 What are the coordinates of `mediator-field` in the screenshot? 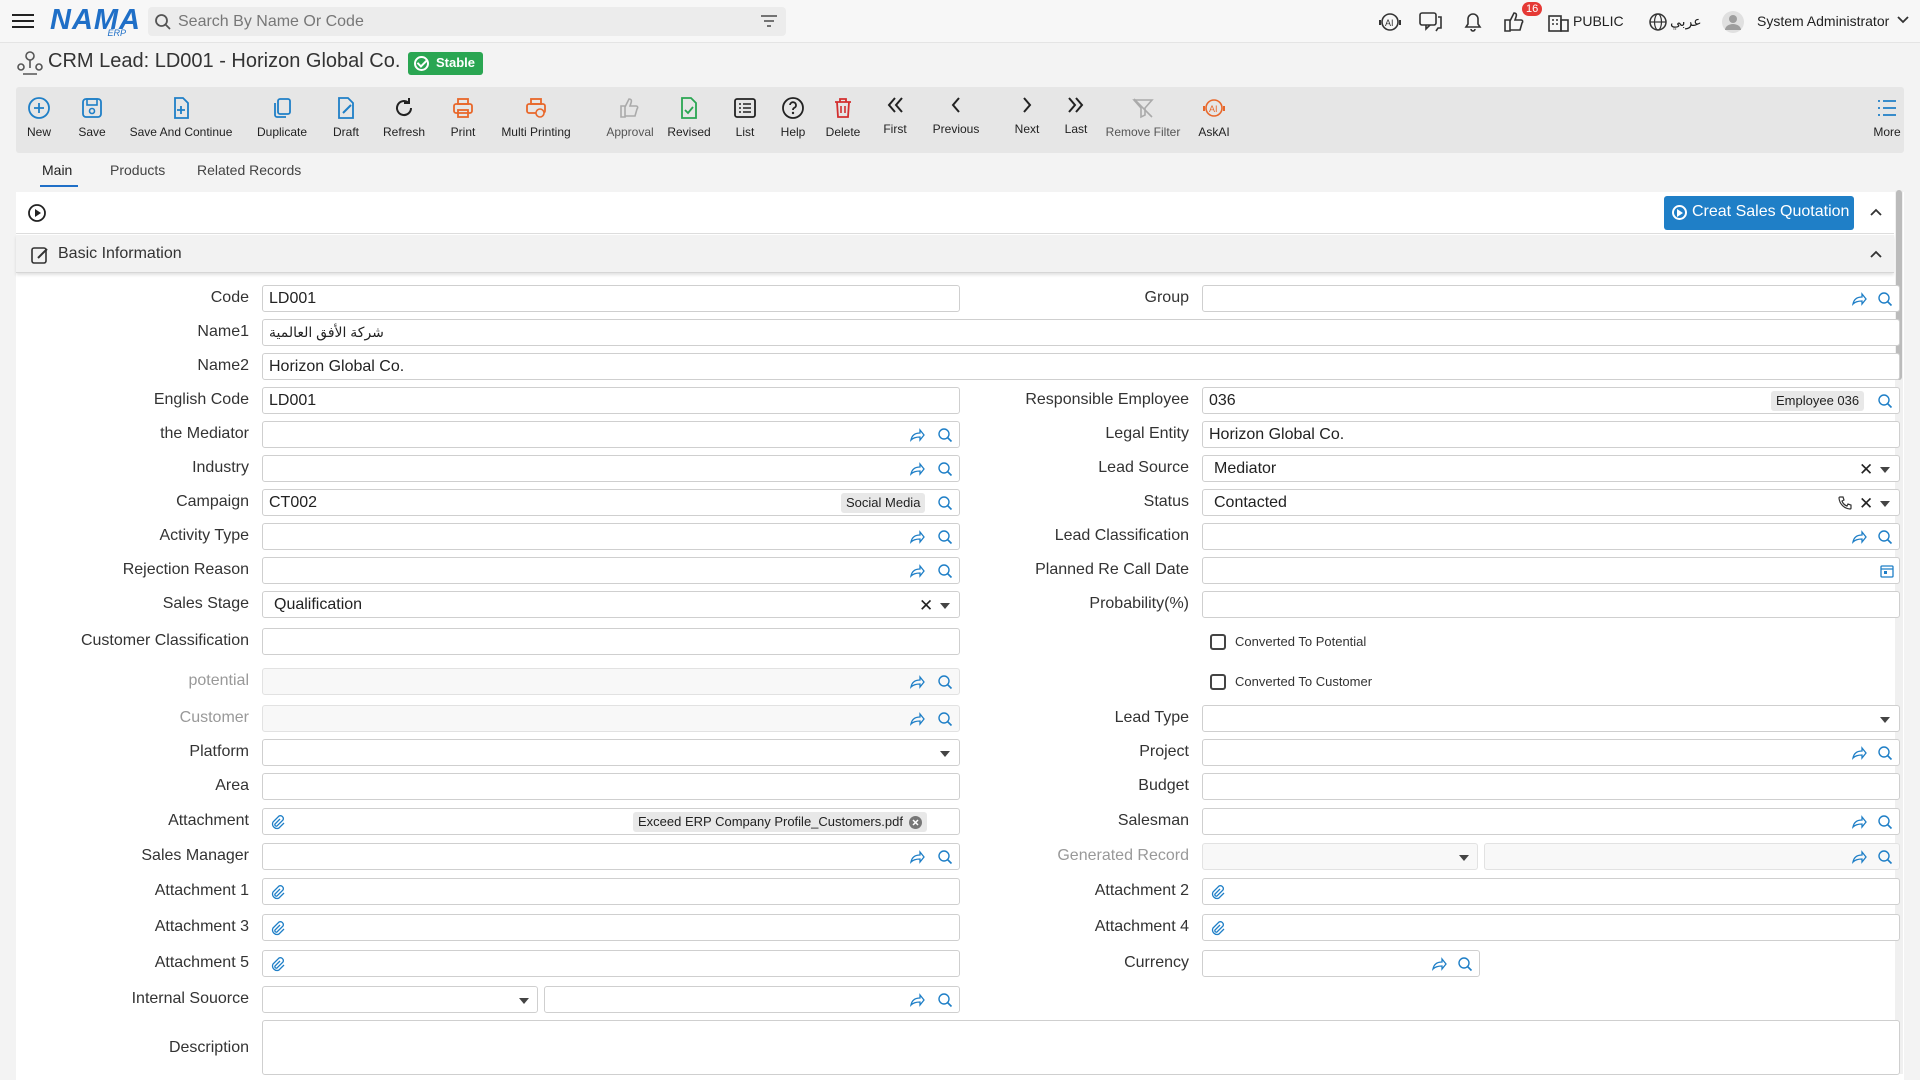 It's located at (611, 434).